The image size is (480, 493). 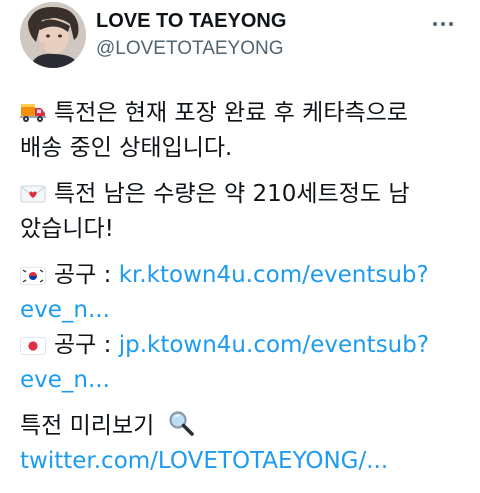 What do you see at coordinates (274, 275) in the screenshot?
I see `kr-ktown4u-link: kr.ktown4u.com/eventsub?` at bounding box center [274, 275].